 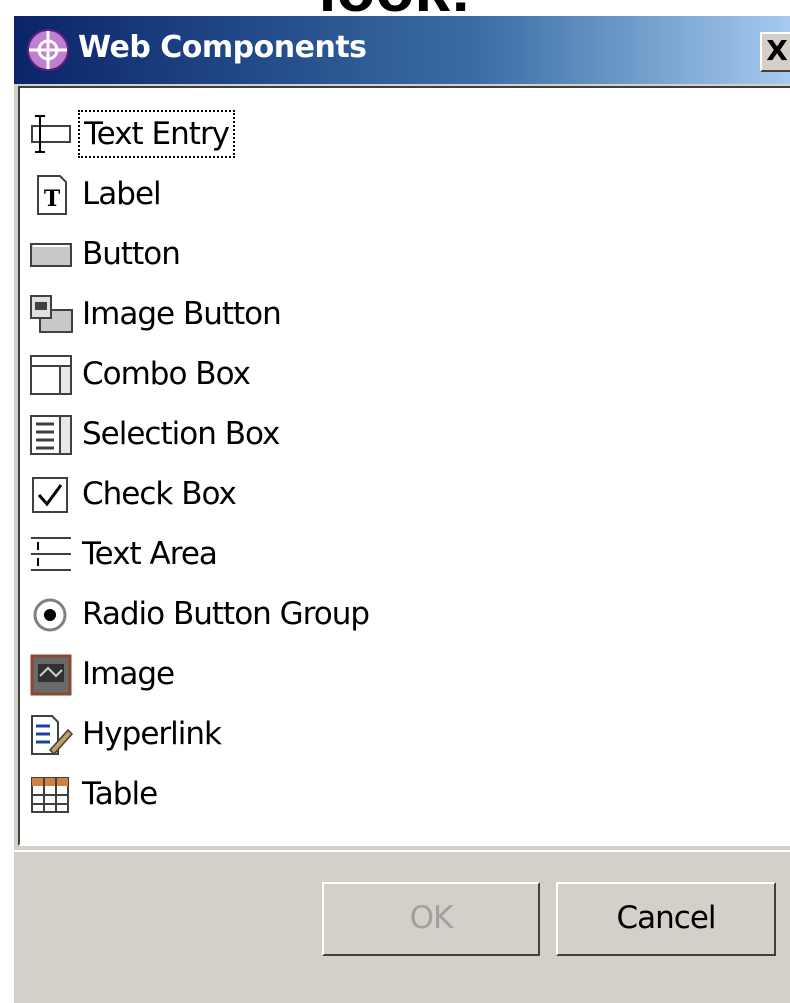 What do you see at coordinates (51, 554) in the screenshot?
I see `text-area-icon` at bounding box center [51, 554].